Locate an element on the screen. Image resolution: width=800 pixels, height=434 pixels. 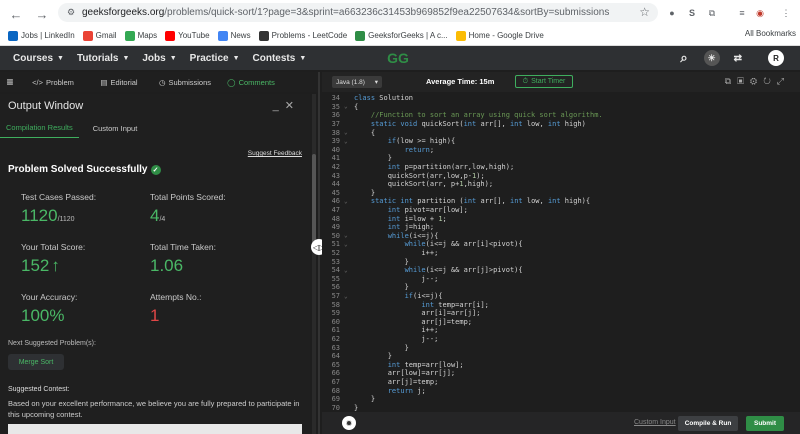
all-bookmarks: All Bookmarks is located at coordinates (770, 33).